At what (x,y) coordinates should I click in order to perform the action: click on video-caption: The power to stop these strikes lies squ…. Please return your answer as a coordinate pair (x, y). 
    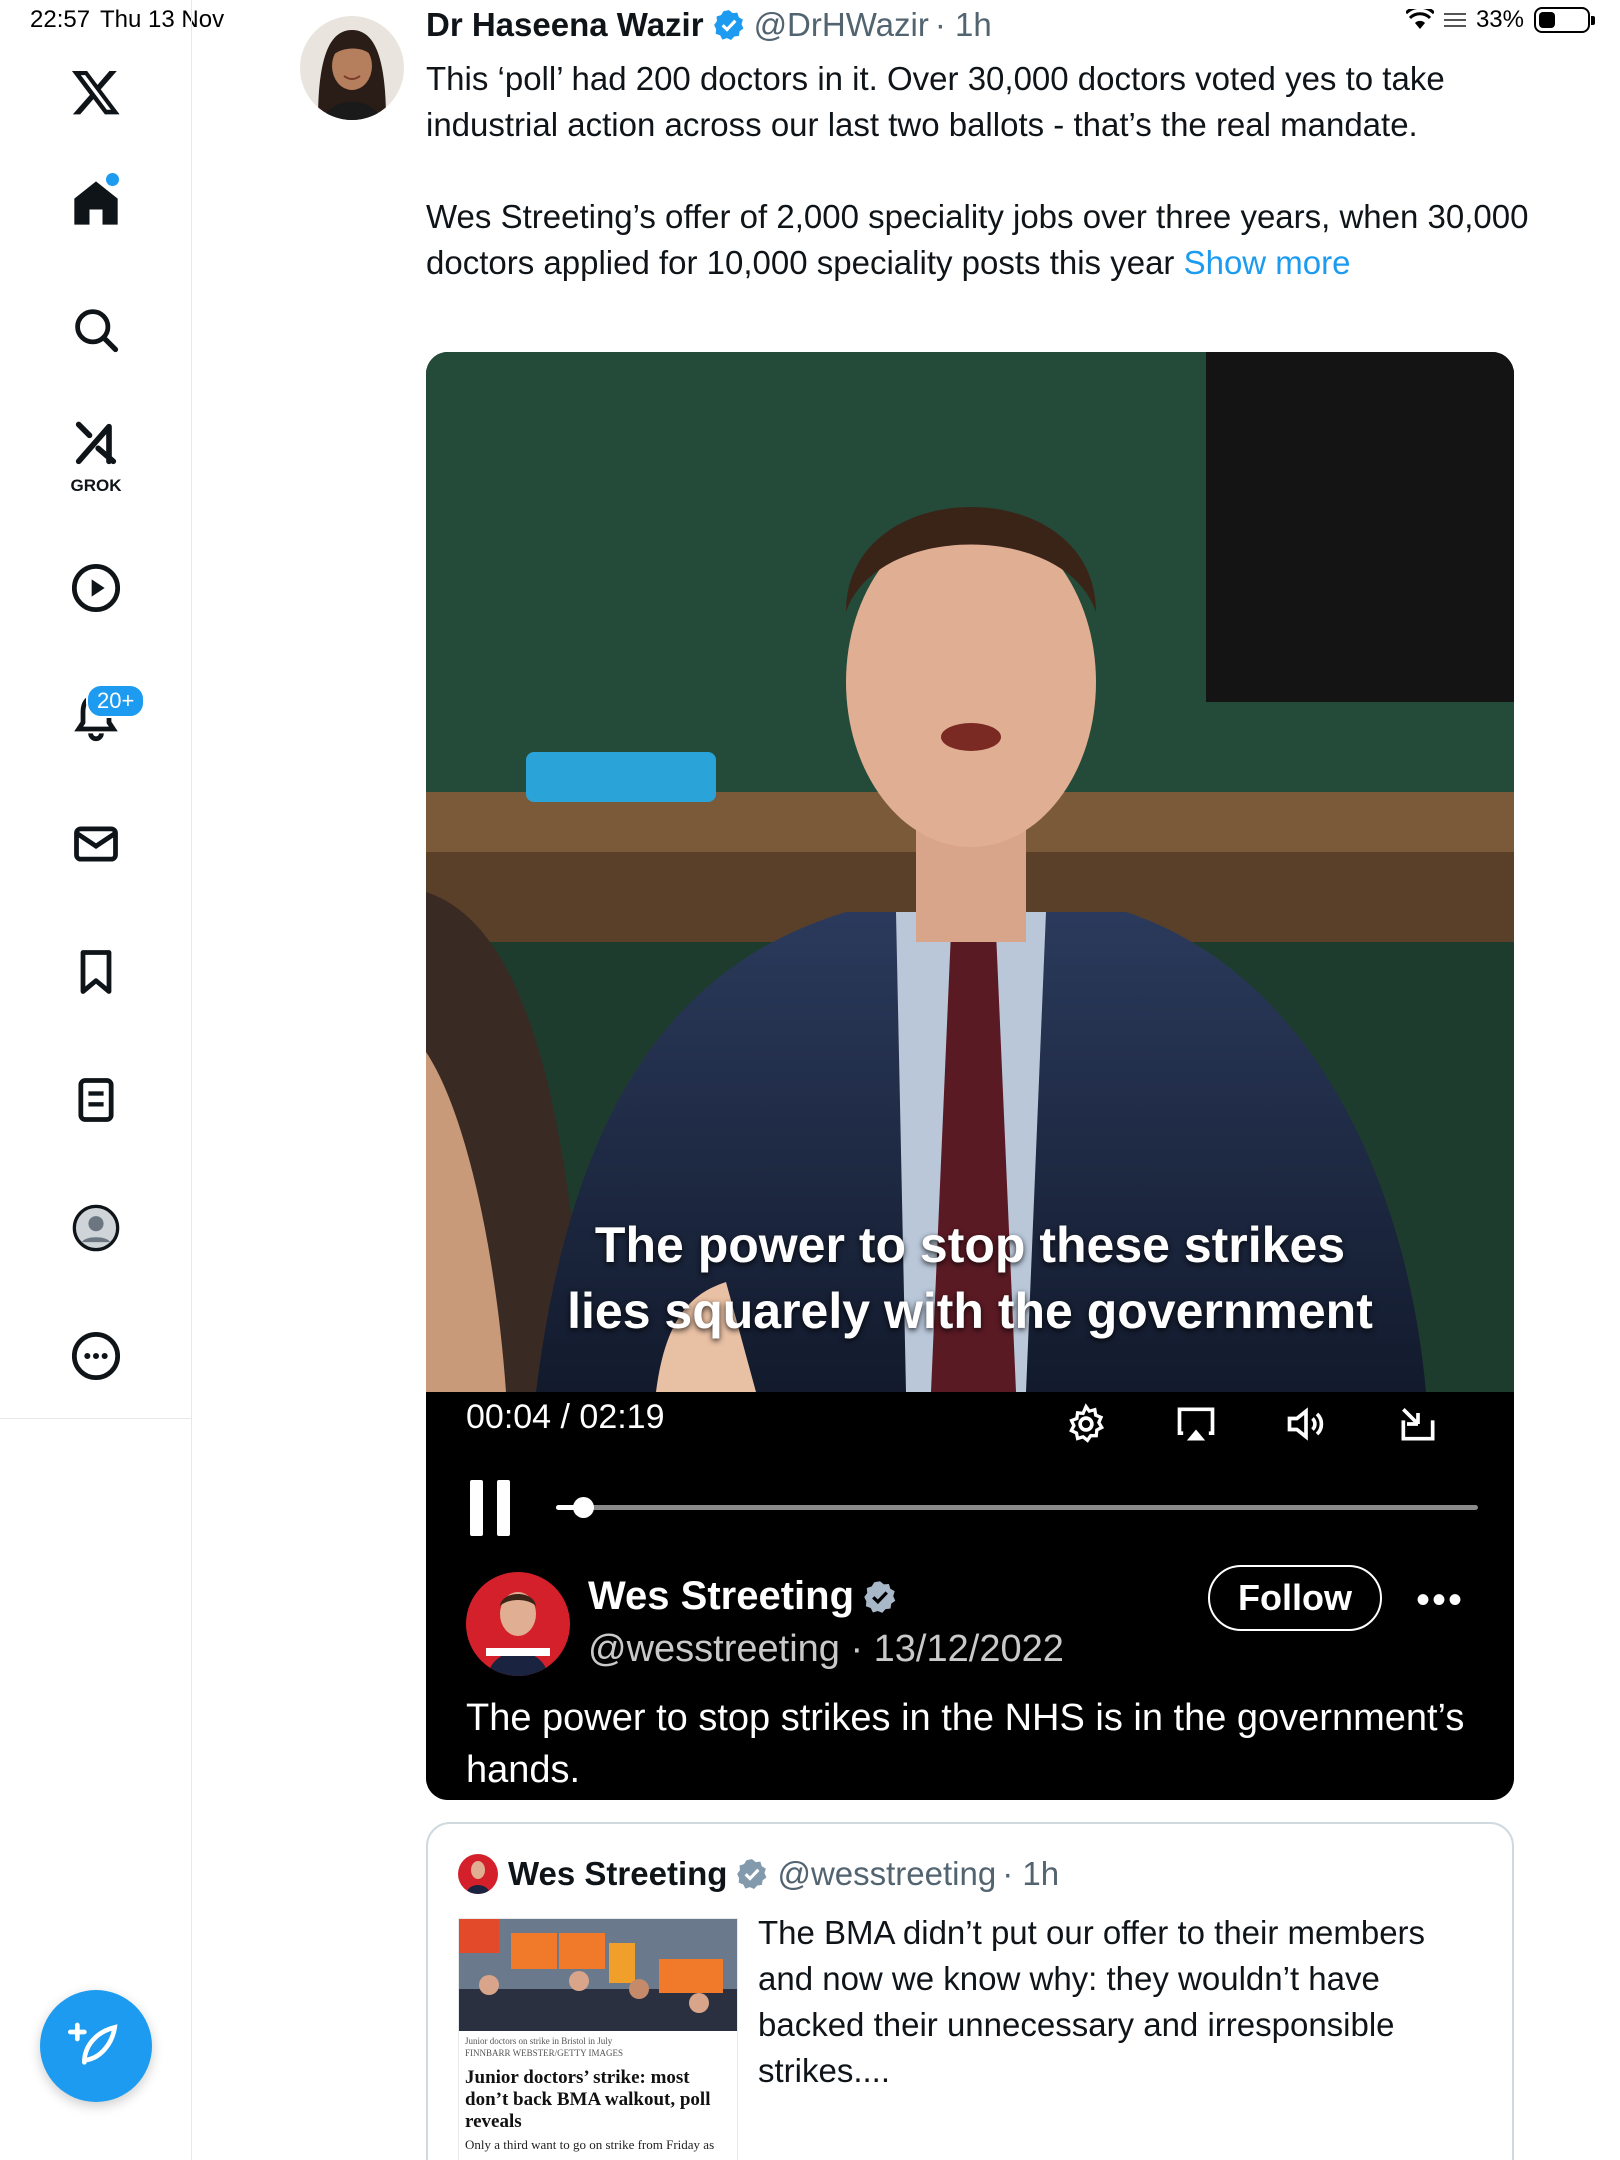
    Looking at the image, I should click on (970, 1278).